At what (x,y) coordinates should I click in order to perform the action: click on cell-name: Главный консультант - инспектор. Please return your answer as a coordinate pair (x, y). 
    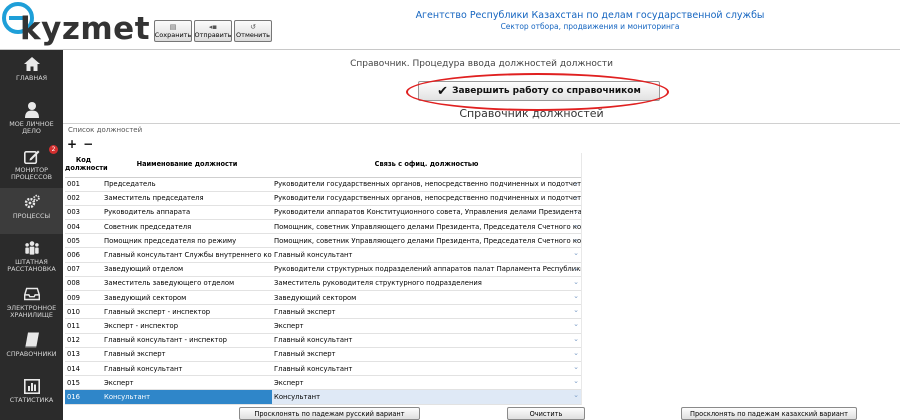
    Looking at the image, I should click on (187, 340).